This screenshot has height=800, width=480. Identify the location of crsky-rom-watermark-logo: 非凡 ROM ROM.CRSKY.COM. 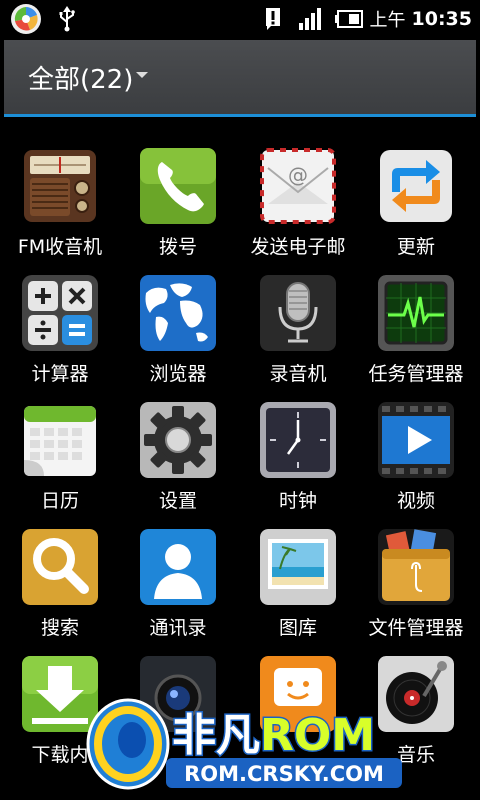
(245, 737).